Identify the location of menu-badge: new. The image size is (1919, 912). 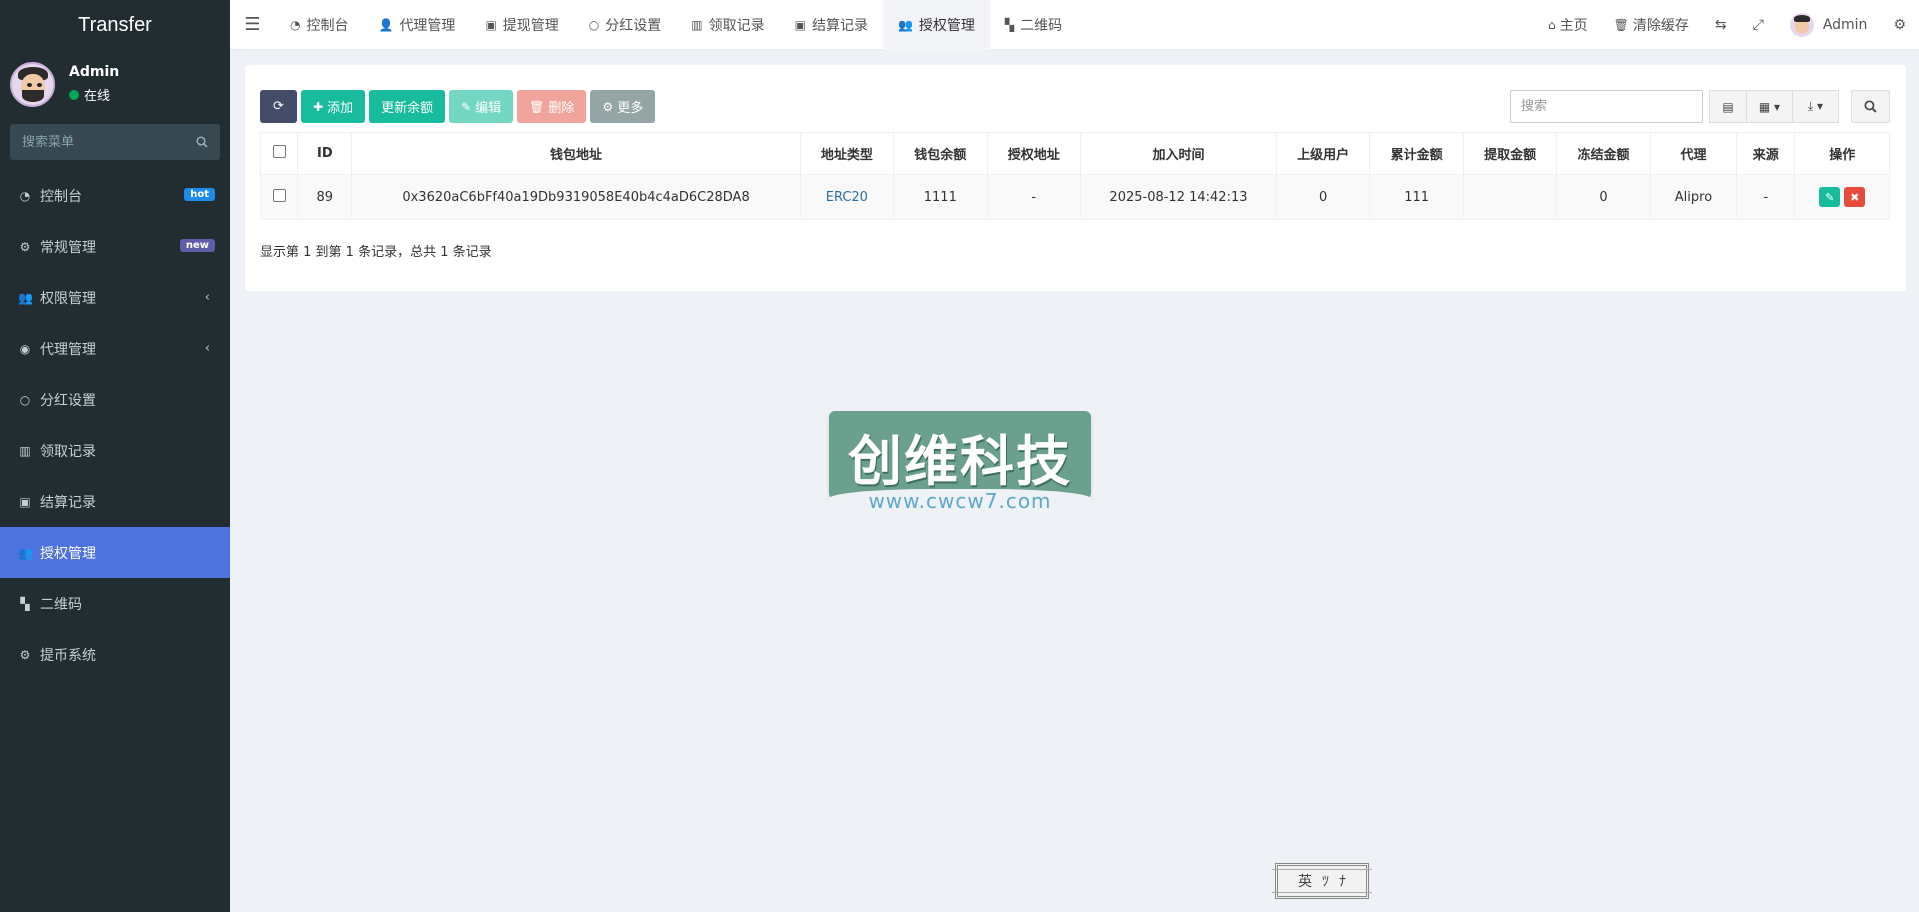
(197, 245).